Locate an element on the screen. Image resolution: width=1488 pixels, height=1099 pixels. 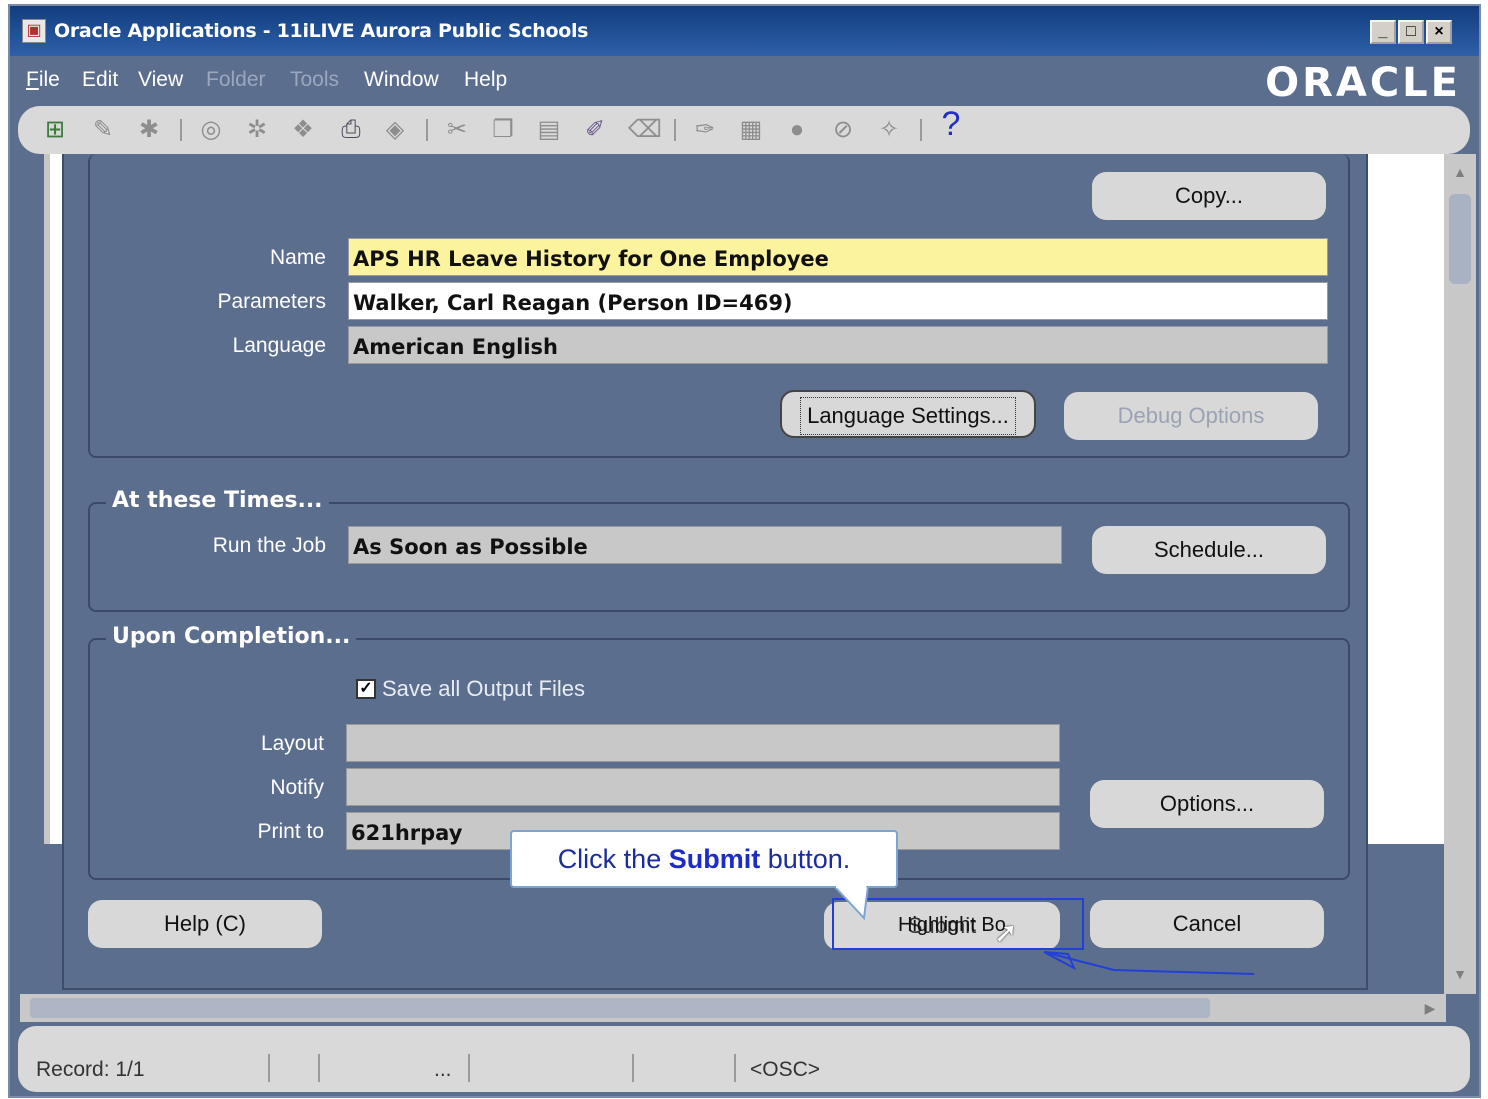
callout-suffix: button. is located at coordinates (805, 859).